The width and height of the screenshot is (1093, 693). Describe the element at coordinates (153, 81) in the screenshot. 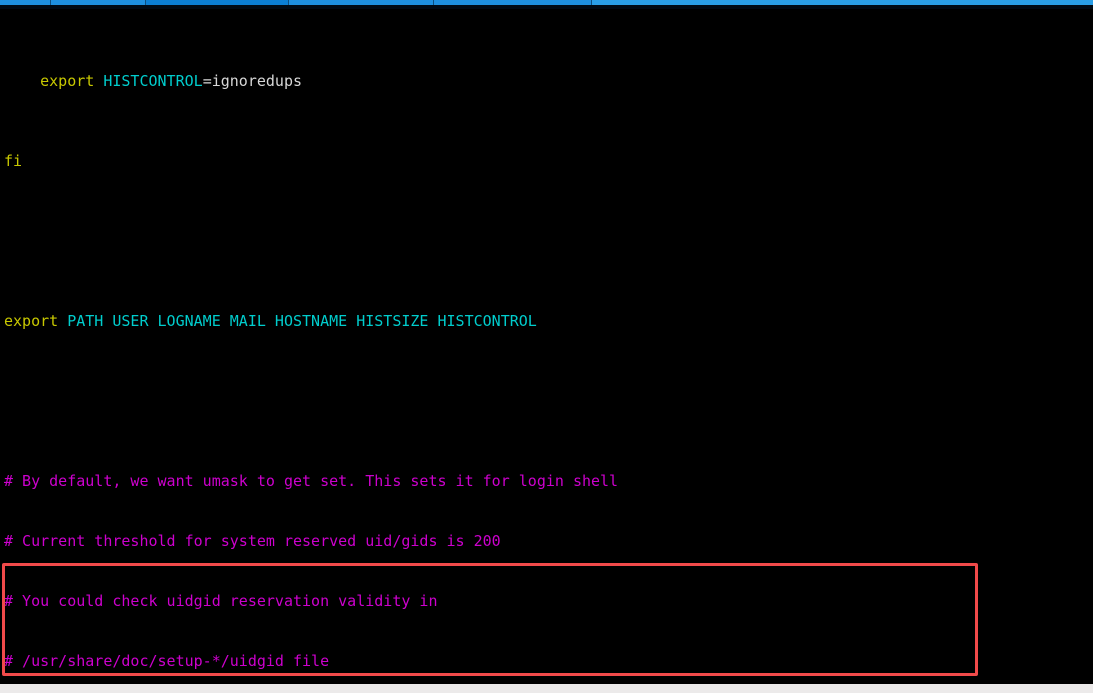

I see `token-identifier: HISTCONTROL` at that location.